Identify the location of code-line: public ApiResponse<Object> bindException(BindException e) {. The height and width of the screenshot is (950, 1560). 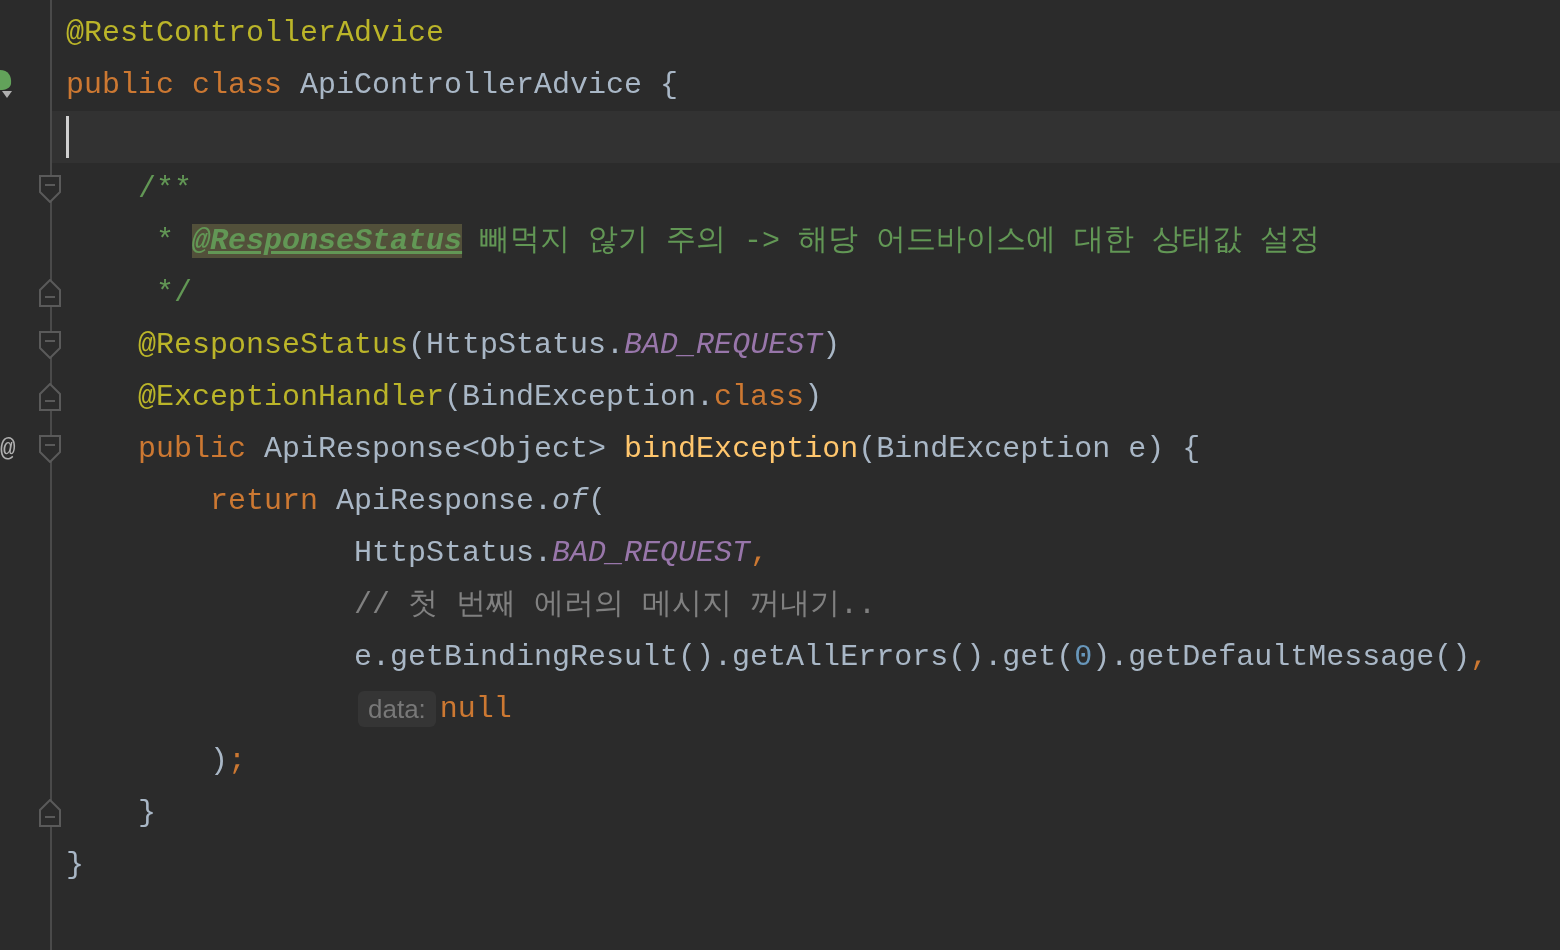
(669, 449).